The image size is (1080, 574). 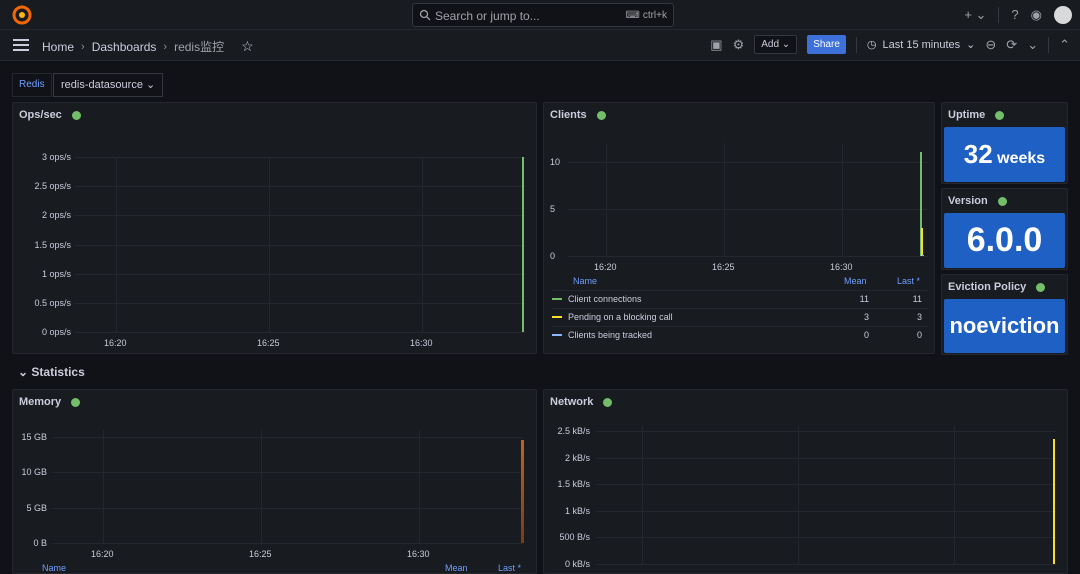 I want to click on settings-gear-icon: ⚙, so click(x=739, y=45).